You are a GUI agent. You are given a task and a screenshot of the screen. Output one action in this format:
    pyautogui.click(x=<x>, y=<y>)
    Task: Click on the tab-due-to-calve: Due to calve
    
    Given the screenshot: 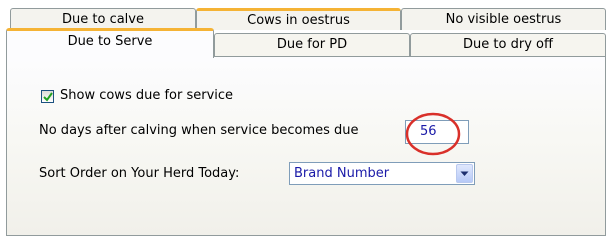 What is the action you would take?
    pyautogui.click(x=103, y=19)
    